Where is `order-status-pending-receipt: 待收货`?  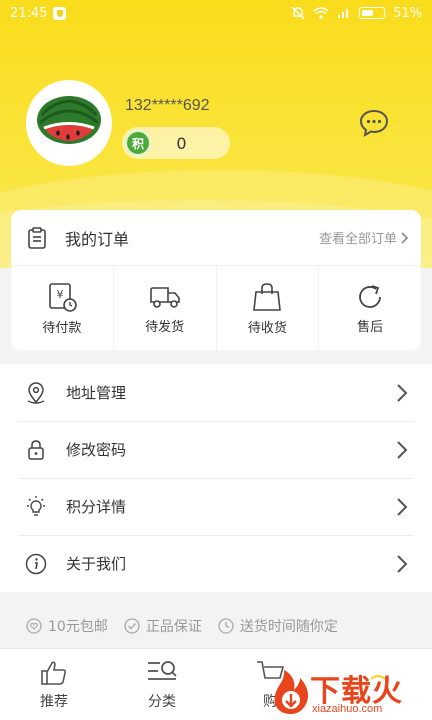
order-status-pending-receipt: 待收货 is located at coordinates (268, 308).